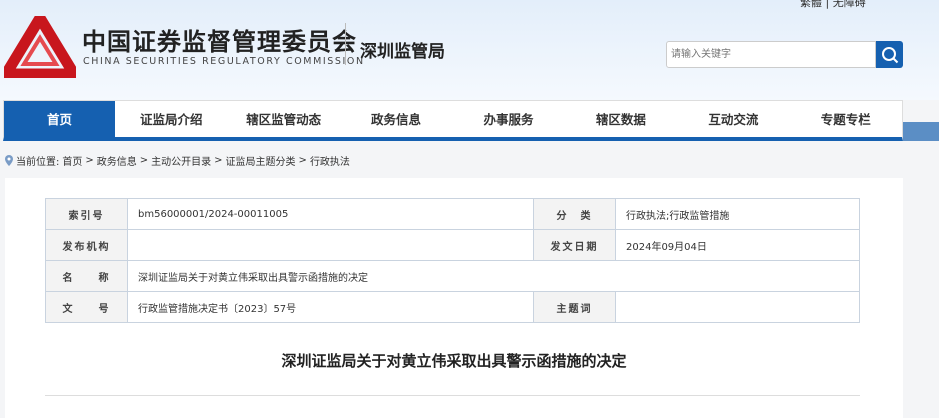 This screenshot has width=939, height=418. I want to click on main-nav: 首页 证监局介绍 辖区监管动态 政务信息 办事服务 辖区数据 互动交流 专题专栏, so click(453, 120).